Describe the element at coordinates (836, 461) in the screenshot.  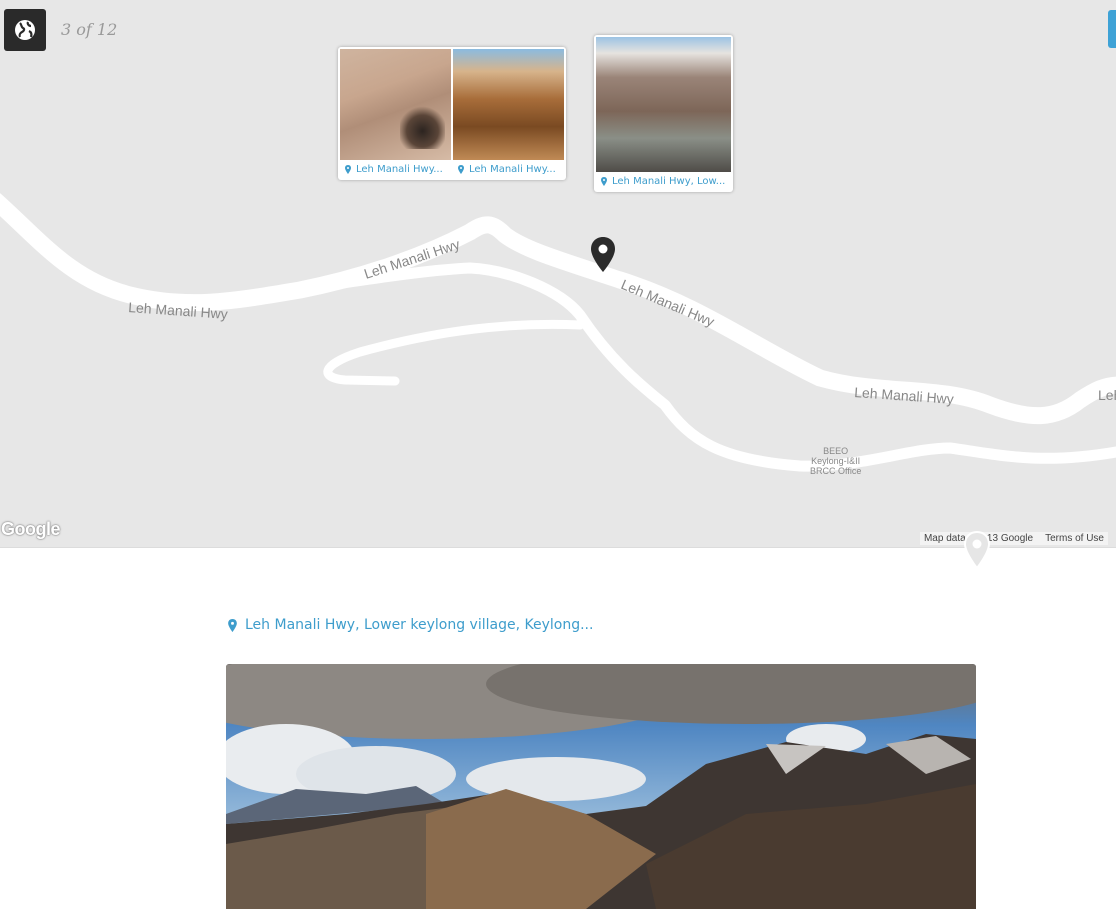
I see `place-label: BEEO Keylong-I&II BRCC Office` at that location.